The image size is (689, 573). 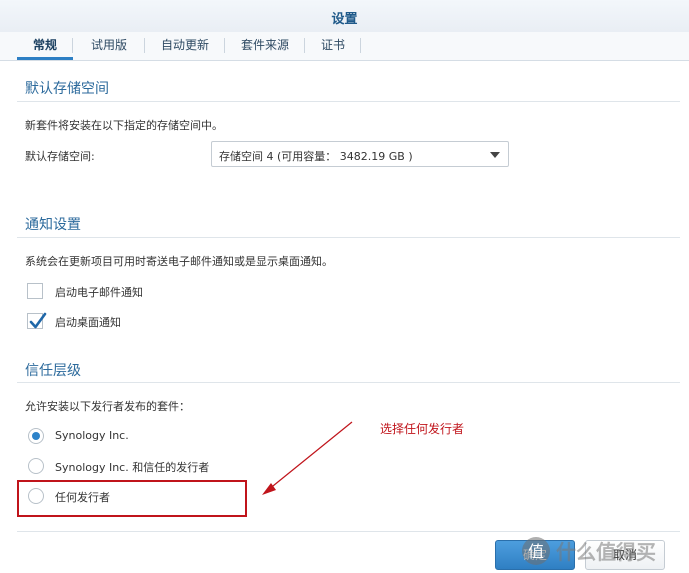 What do you see at coordinates (348, 531) in the screenshot?
I see `footer-divider` at bounding box center [348, 531].